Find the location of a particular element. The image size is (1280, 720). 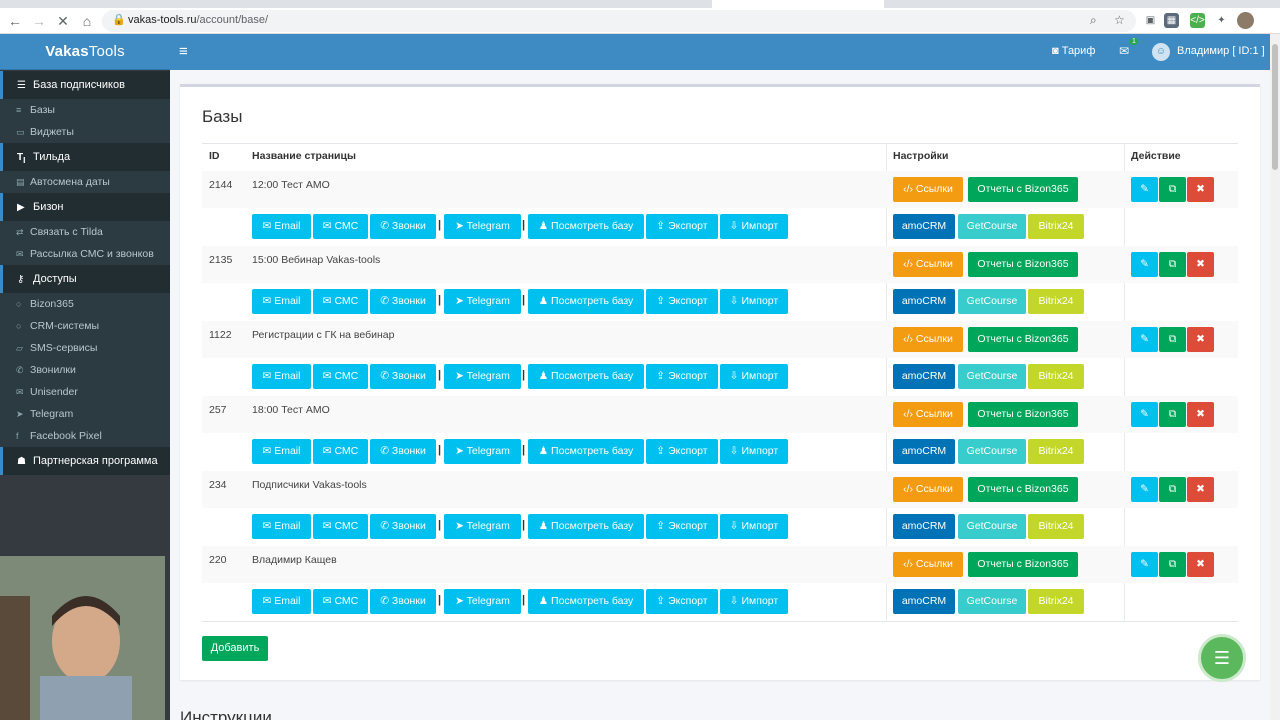

sidebar-section-tilda: TI Тильда is located at coordinates (85, 157).